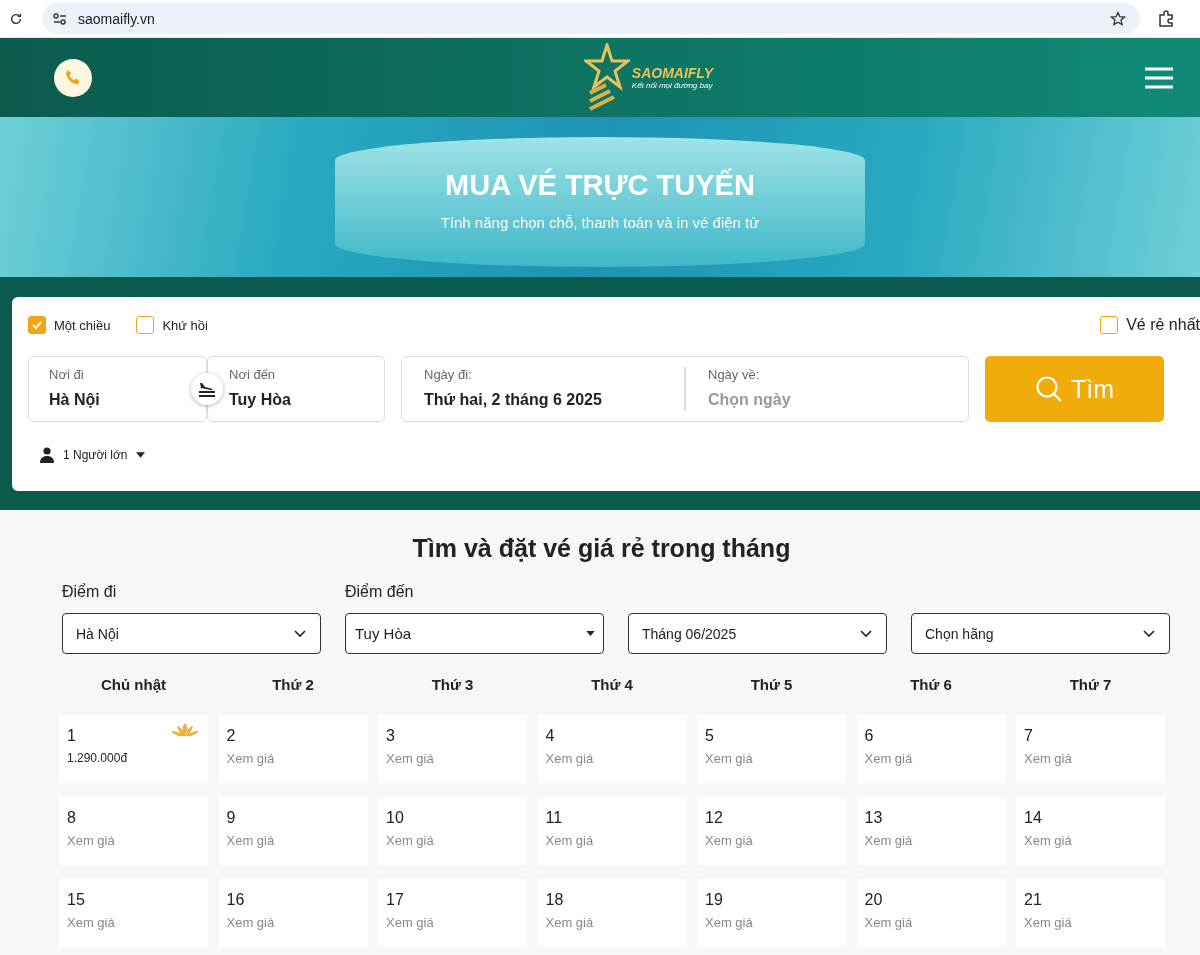  I want to click on day-number: 17, so click(395, 900).